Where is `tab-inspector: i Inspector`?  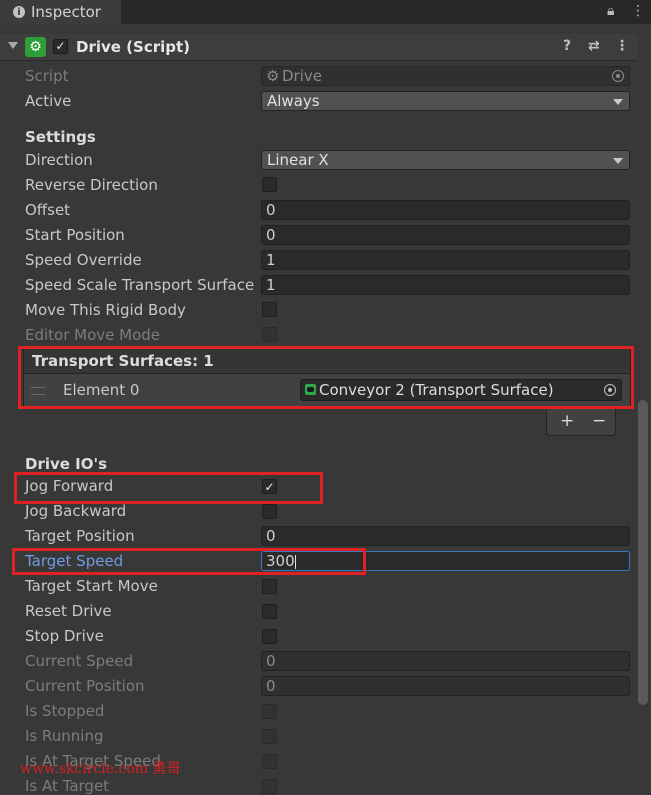
tab-inspector: i Inspector is located at coordinates (60, 12).